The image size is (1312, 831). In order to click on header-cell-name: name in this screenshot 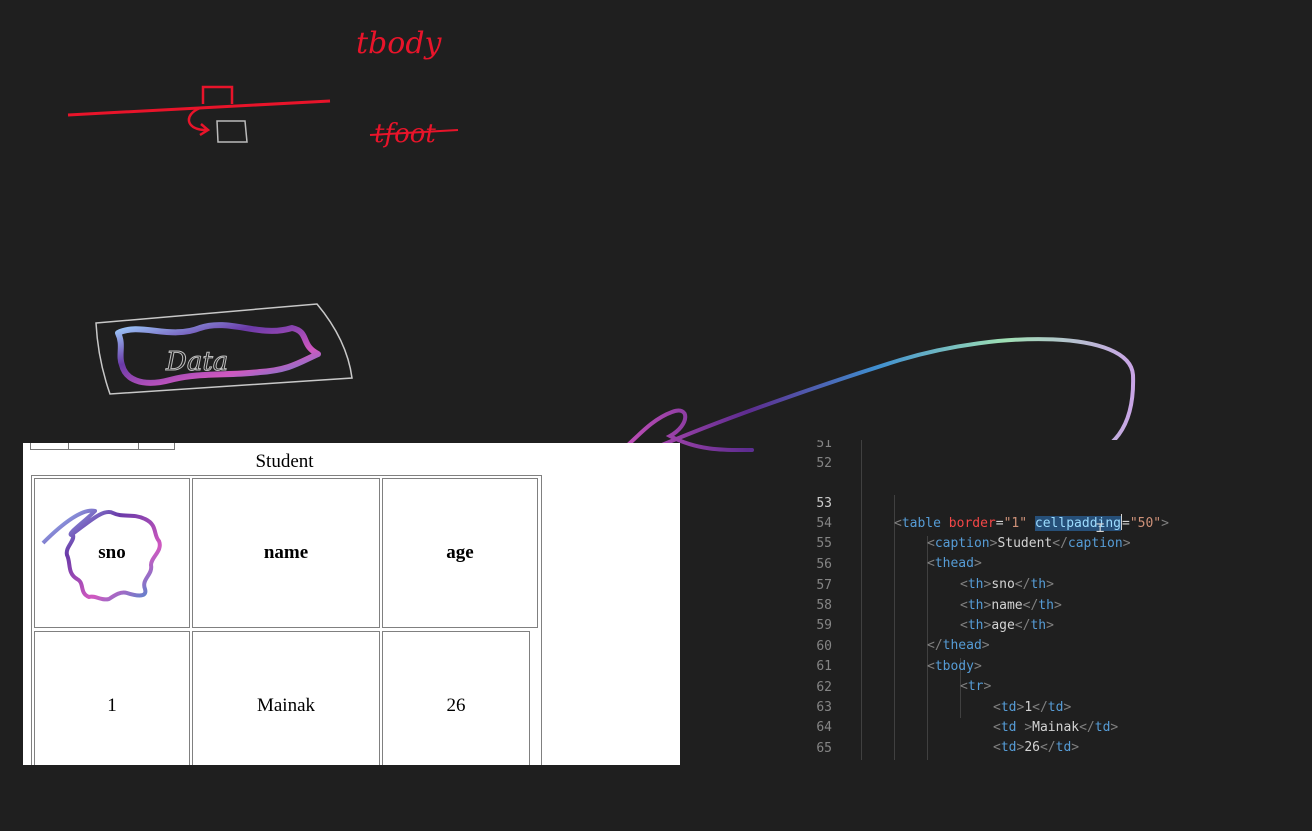, I will do `click(286, 553)`.